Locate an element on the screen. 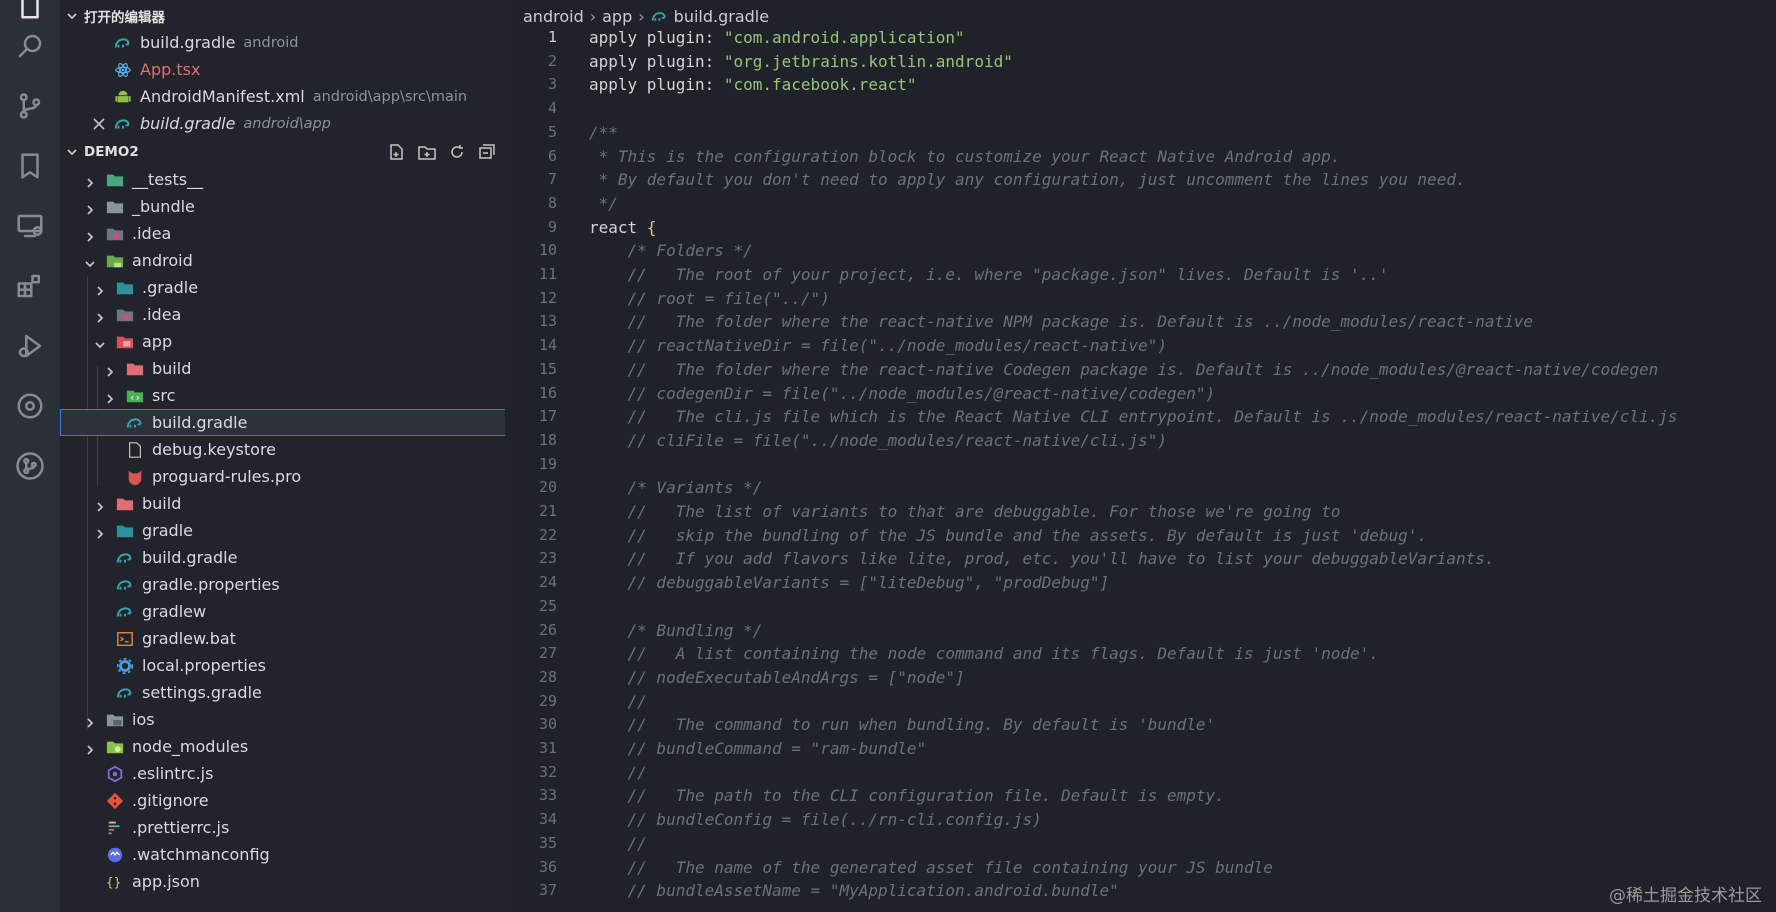  tree-folder-node-modules: node_modules is located at coordinates (282, 746).